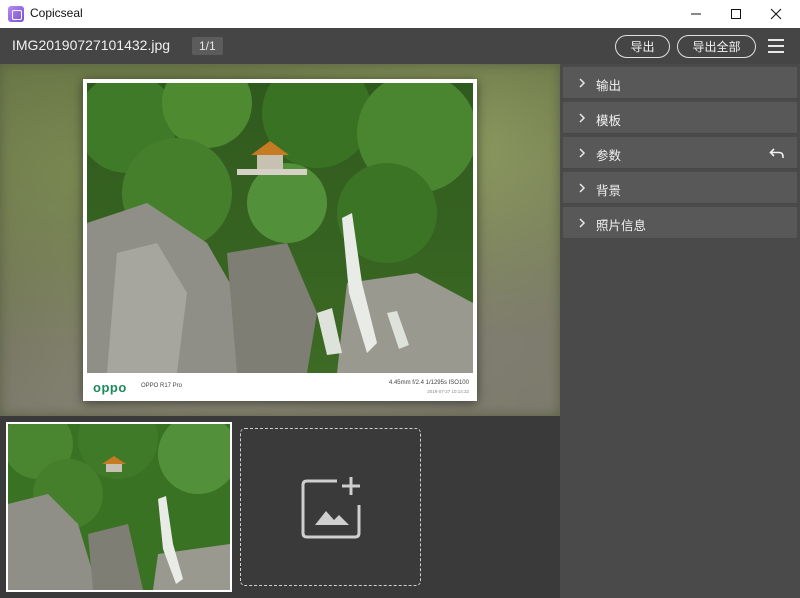  I want to click on section-output: 输出, so click(680, 83).